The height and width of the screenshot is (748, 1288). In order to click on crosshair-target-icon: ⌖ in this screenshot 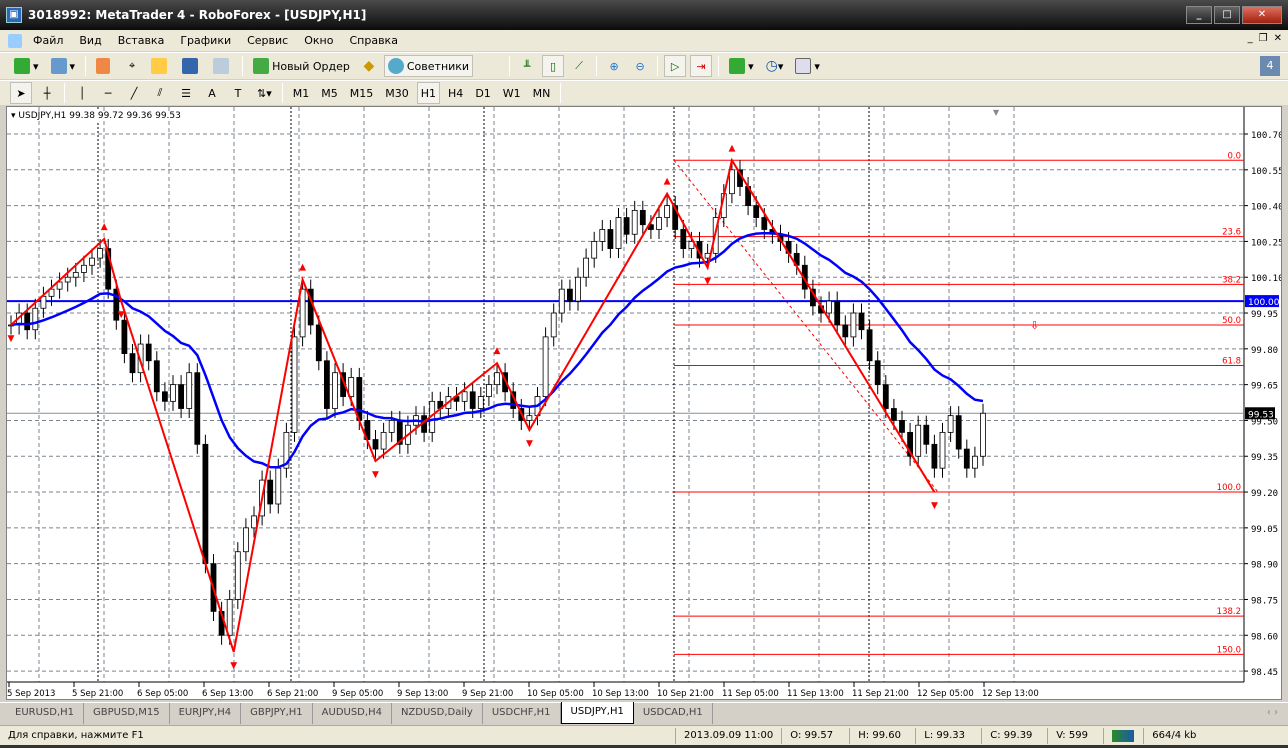, I will do `click(132, 65)`.